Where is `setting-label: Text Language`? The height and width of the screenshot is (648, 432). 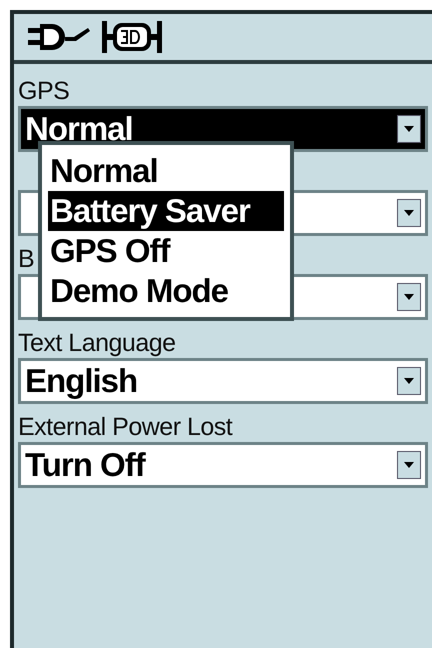
setting-label: Text Language is located at coordinates (97, 343).